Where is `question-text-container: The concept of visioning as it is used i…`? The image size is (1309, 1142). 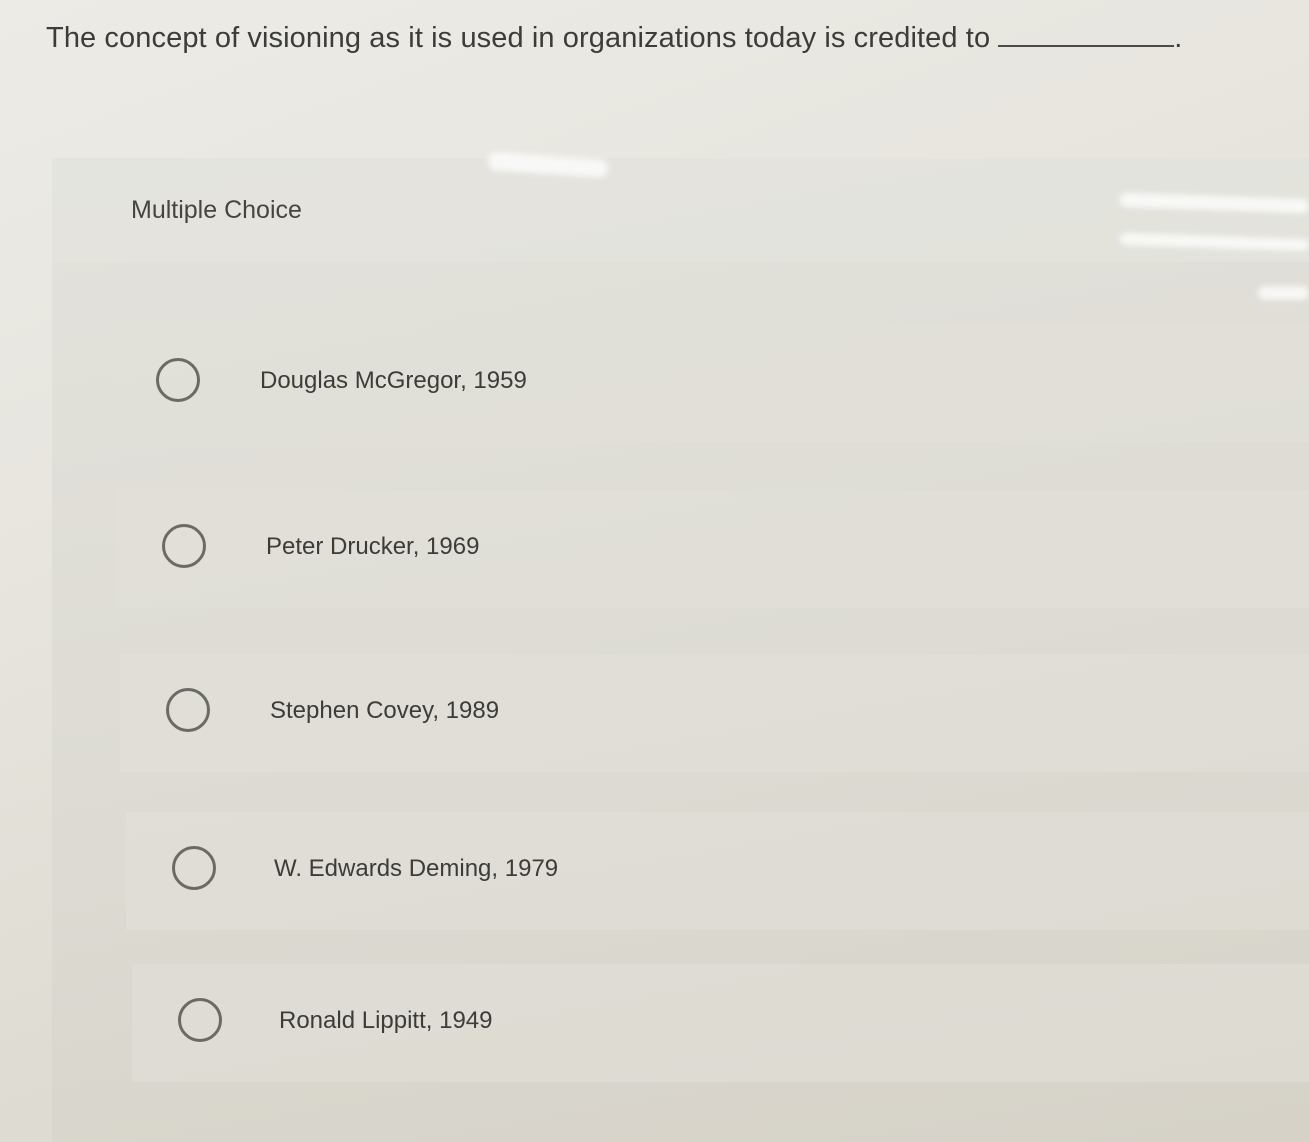 question-text-container: The concept of visioning as it is used i… is located at coordinates (614, 38).